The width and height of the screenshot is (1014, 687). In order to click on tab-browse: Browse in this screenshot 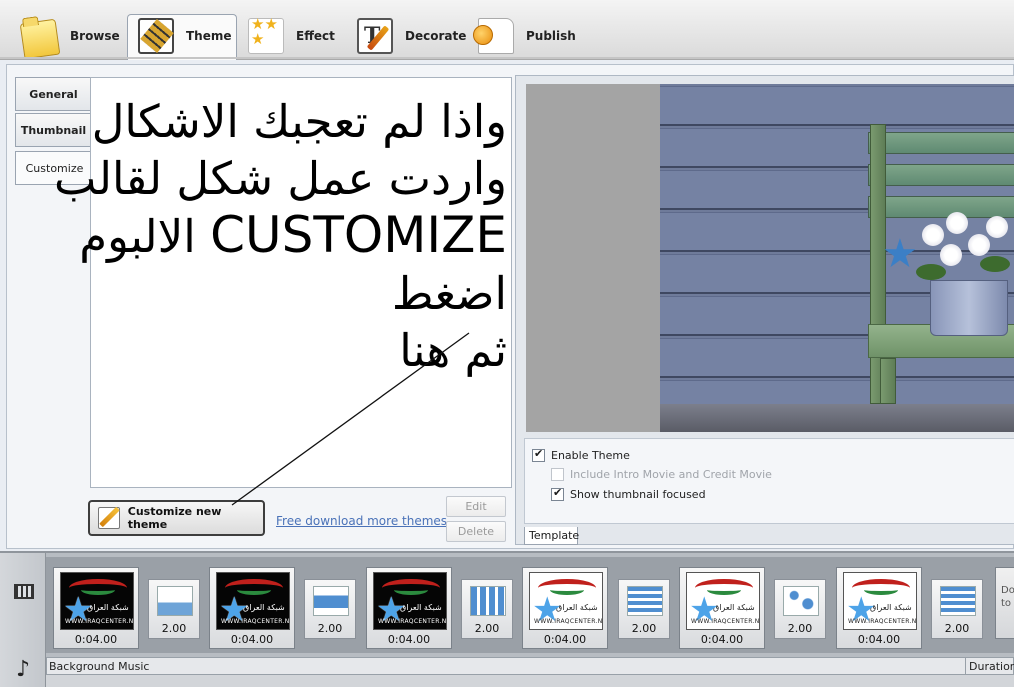, I will do `click(69, 37)`.